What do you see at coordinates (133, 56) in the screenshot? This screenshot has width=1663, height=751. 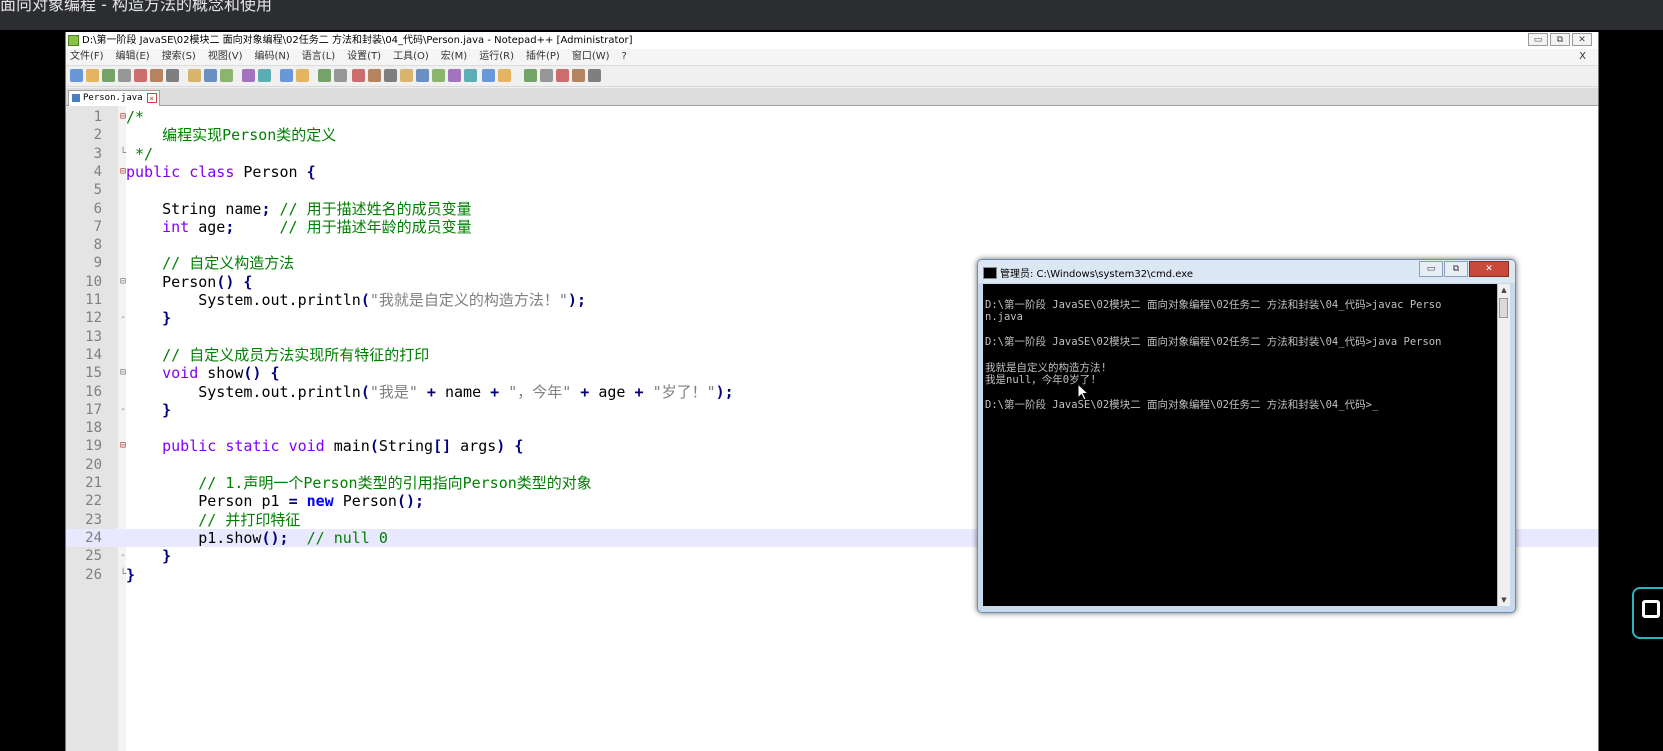 I see `menu-item-1: 编辑(E)` at bounding box center [133, 56].